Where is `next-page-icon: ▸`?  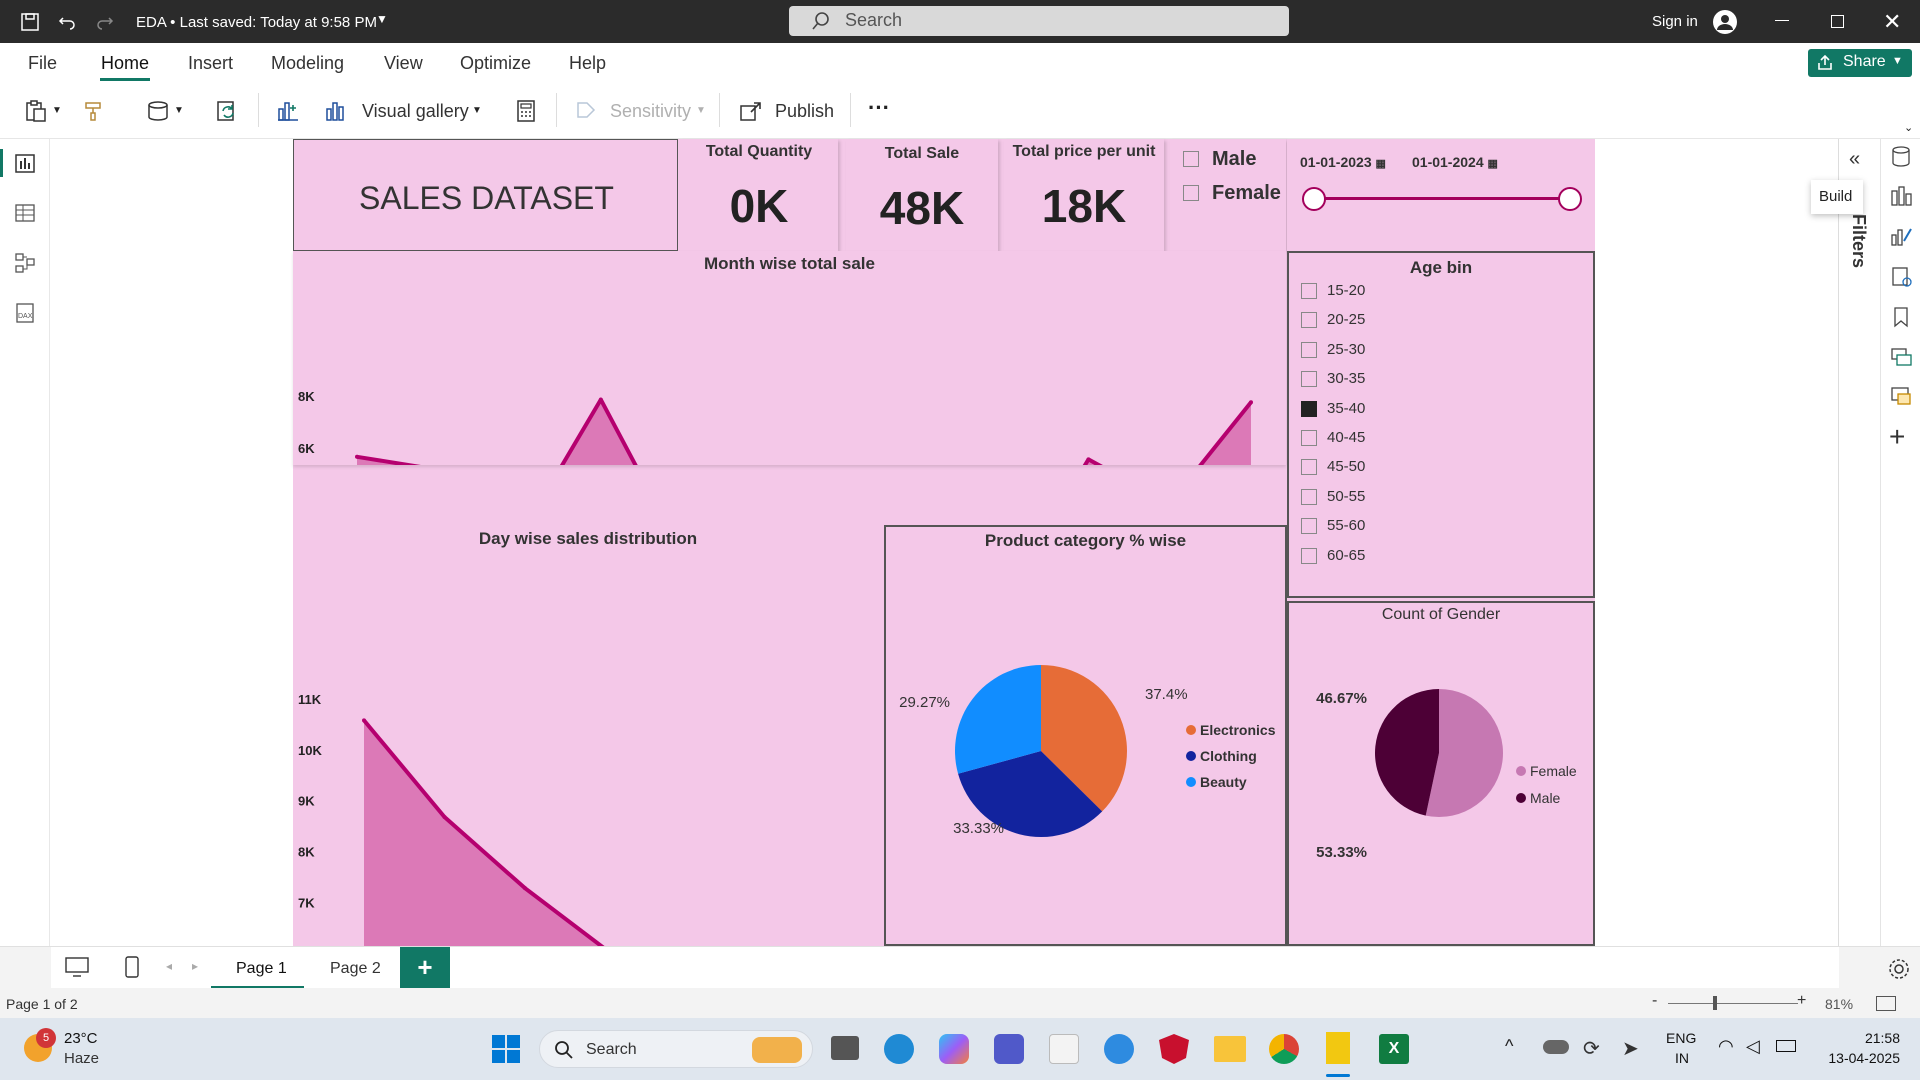
next-page-icon: ▸ is located at coordinates (195, 966).